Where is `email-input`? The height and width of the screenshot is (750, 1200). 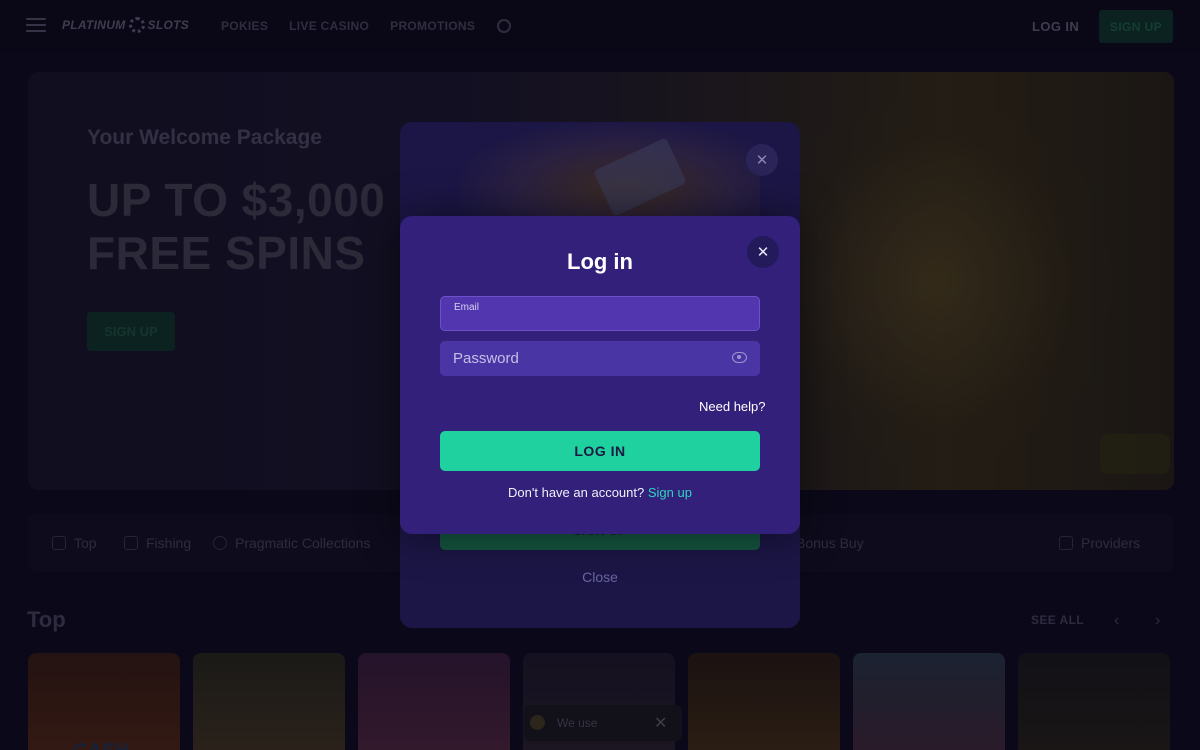 email-input is located at coordinates (599, 321).